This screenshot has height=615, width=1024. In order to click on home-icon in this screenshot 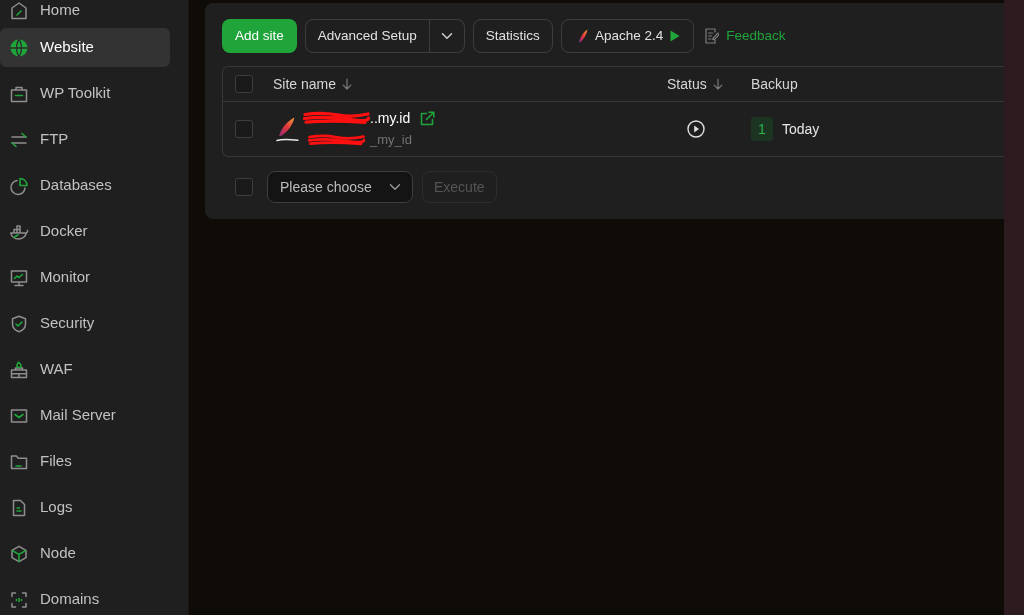, I will do `click(19, 10)`.